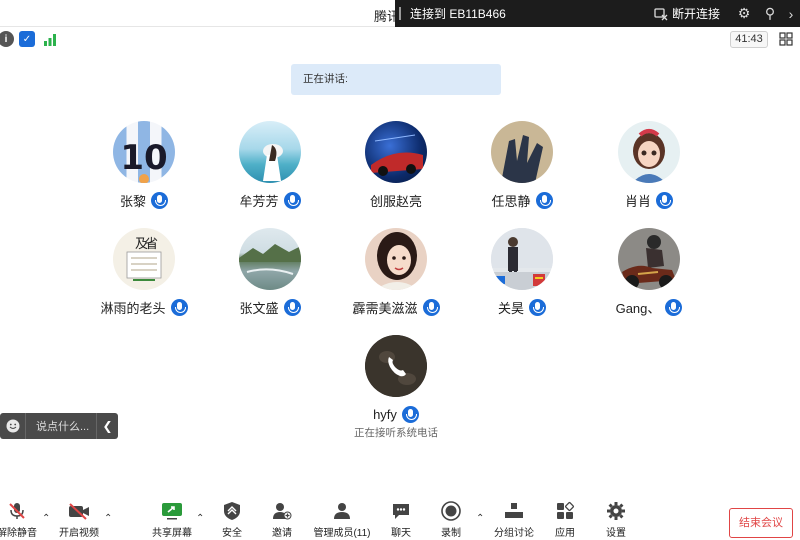 This screenshot has width=800, height=540. What do you see at coordinates (522, 272) in the screenshot?
I see `participant-tile: 关昊` at bounding box center [522, 272].